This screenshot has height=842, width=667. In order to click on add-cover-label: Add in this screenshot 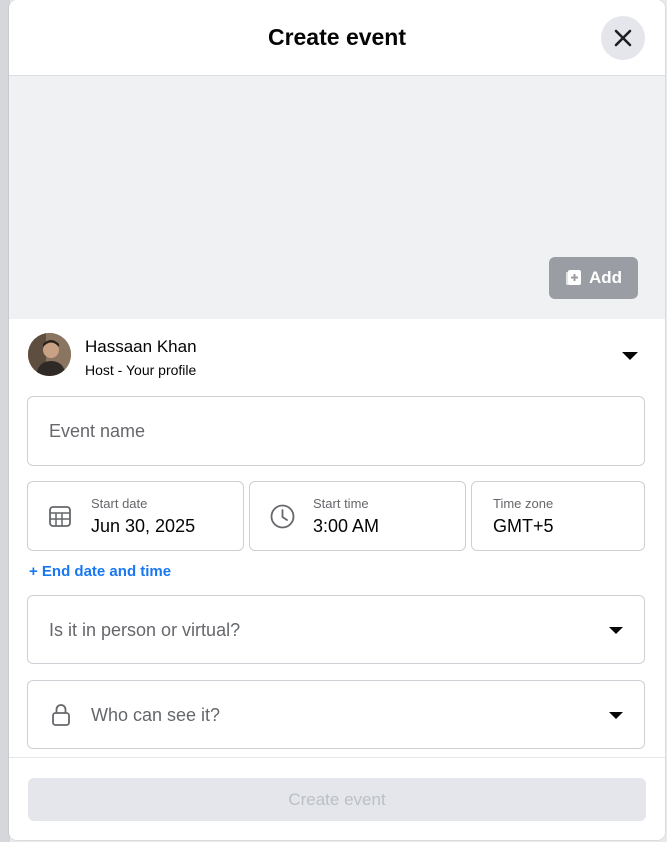, I will do `click(605, 277)`.